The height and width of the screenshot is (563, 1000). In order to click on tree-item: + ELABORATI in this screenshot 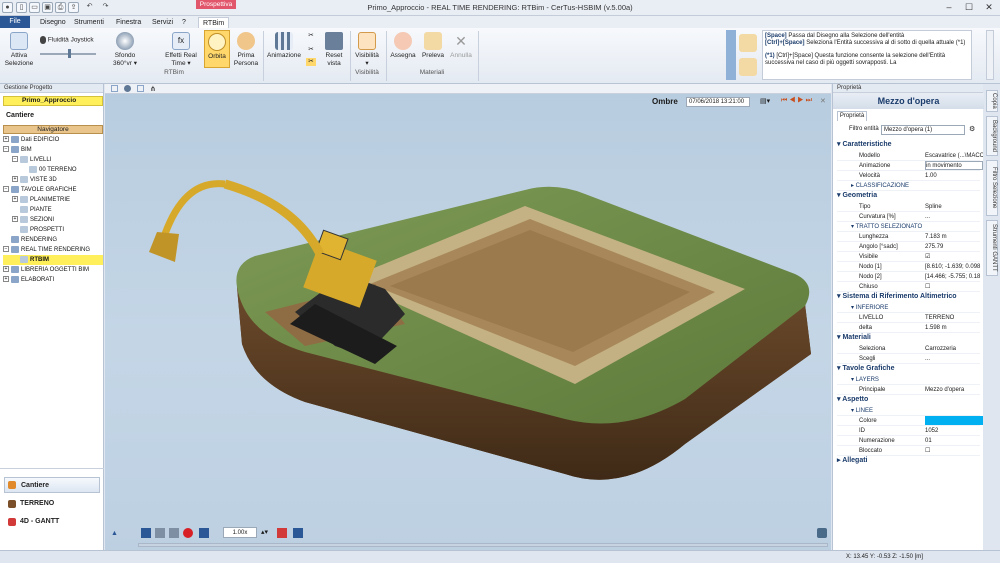, I will do `click(53, 280)`.